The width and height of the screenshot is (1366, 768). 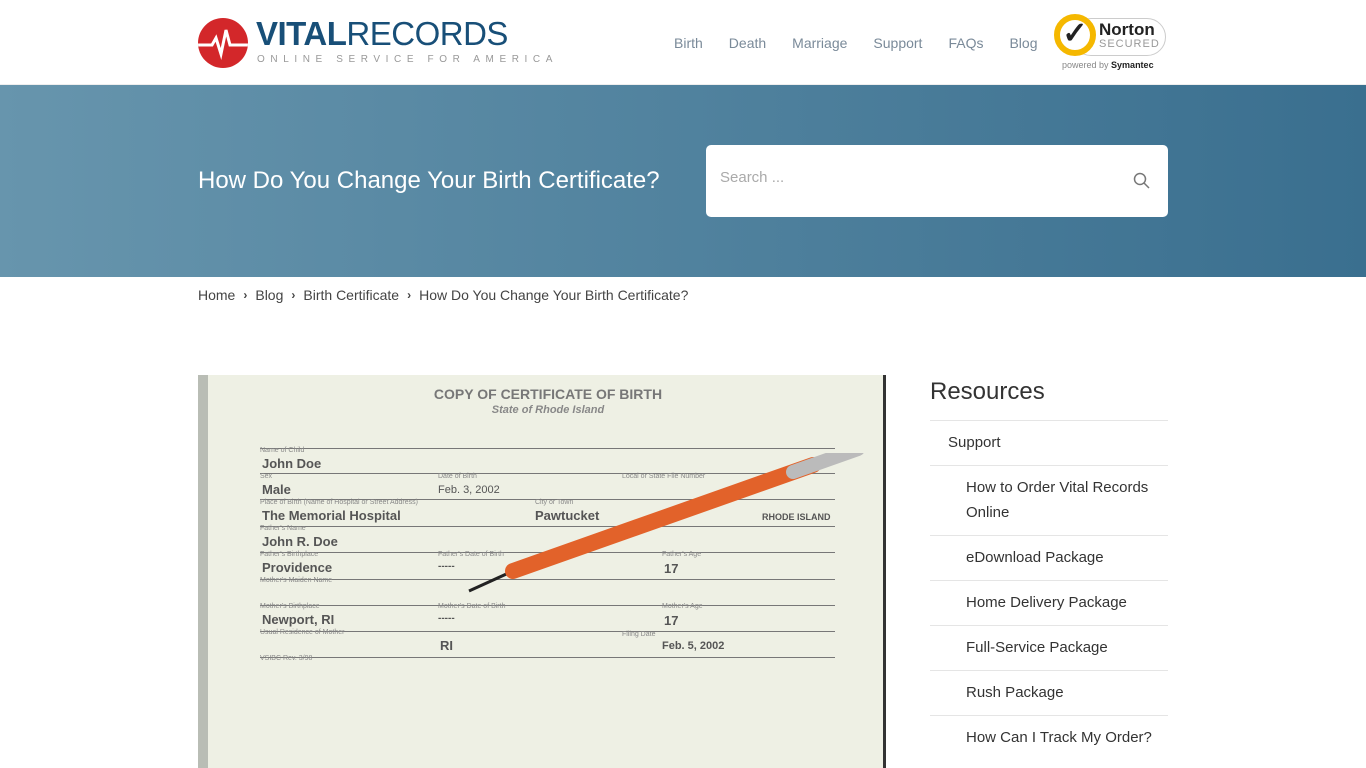 I want to click on nav-birth: Birth, so click(x=688, y=43).